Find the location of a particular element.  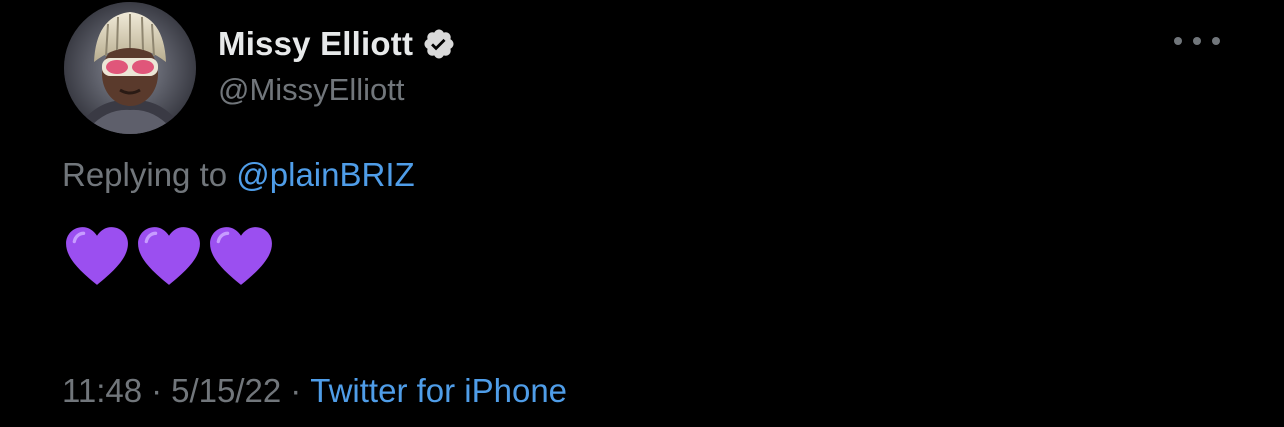

author-name-row: Missy Elliott is located at coordinates (337, 44).